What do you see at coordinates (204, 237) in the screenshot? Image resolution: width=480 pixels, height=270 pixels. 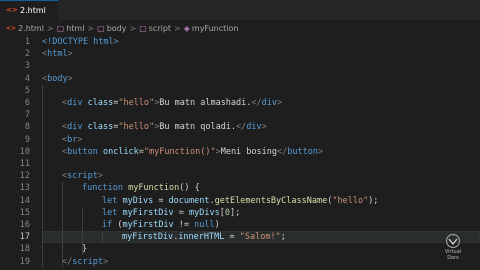 I see `code-line-17: myFirstDiv.innerHTML = "Salom!";` at bounding box center [204, 237].